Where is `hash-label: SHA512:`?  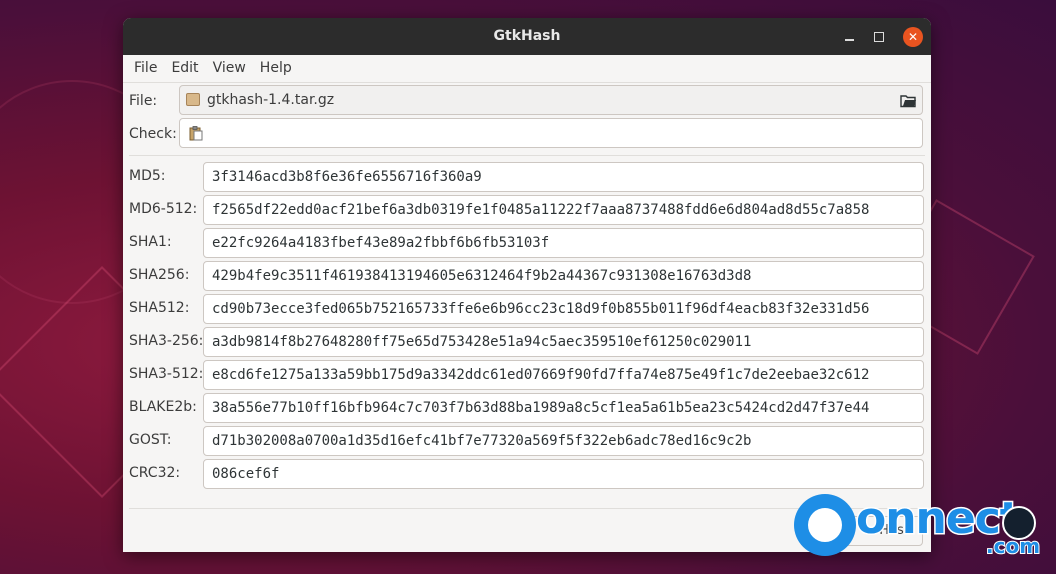 hash-label: SHA512: is located at coordinates (159, 308).